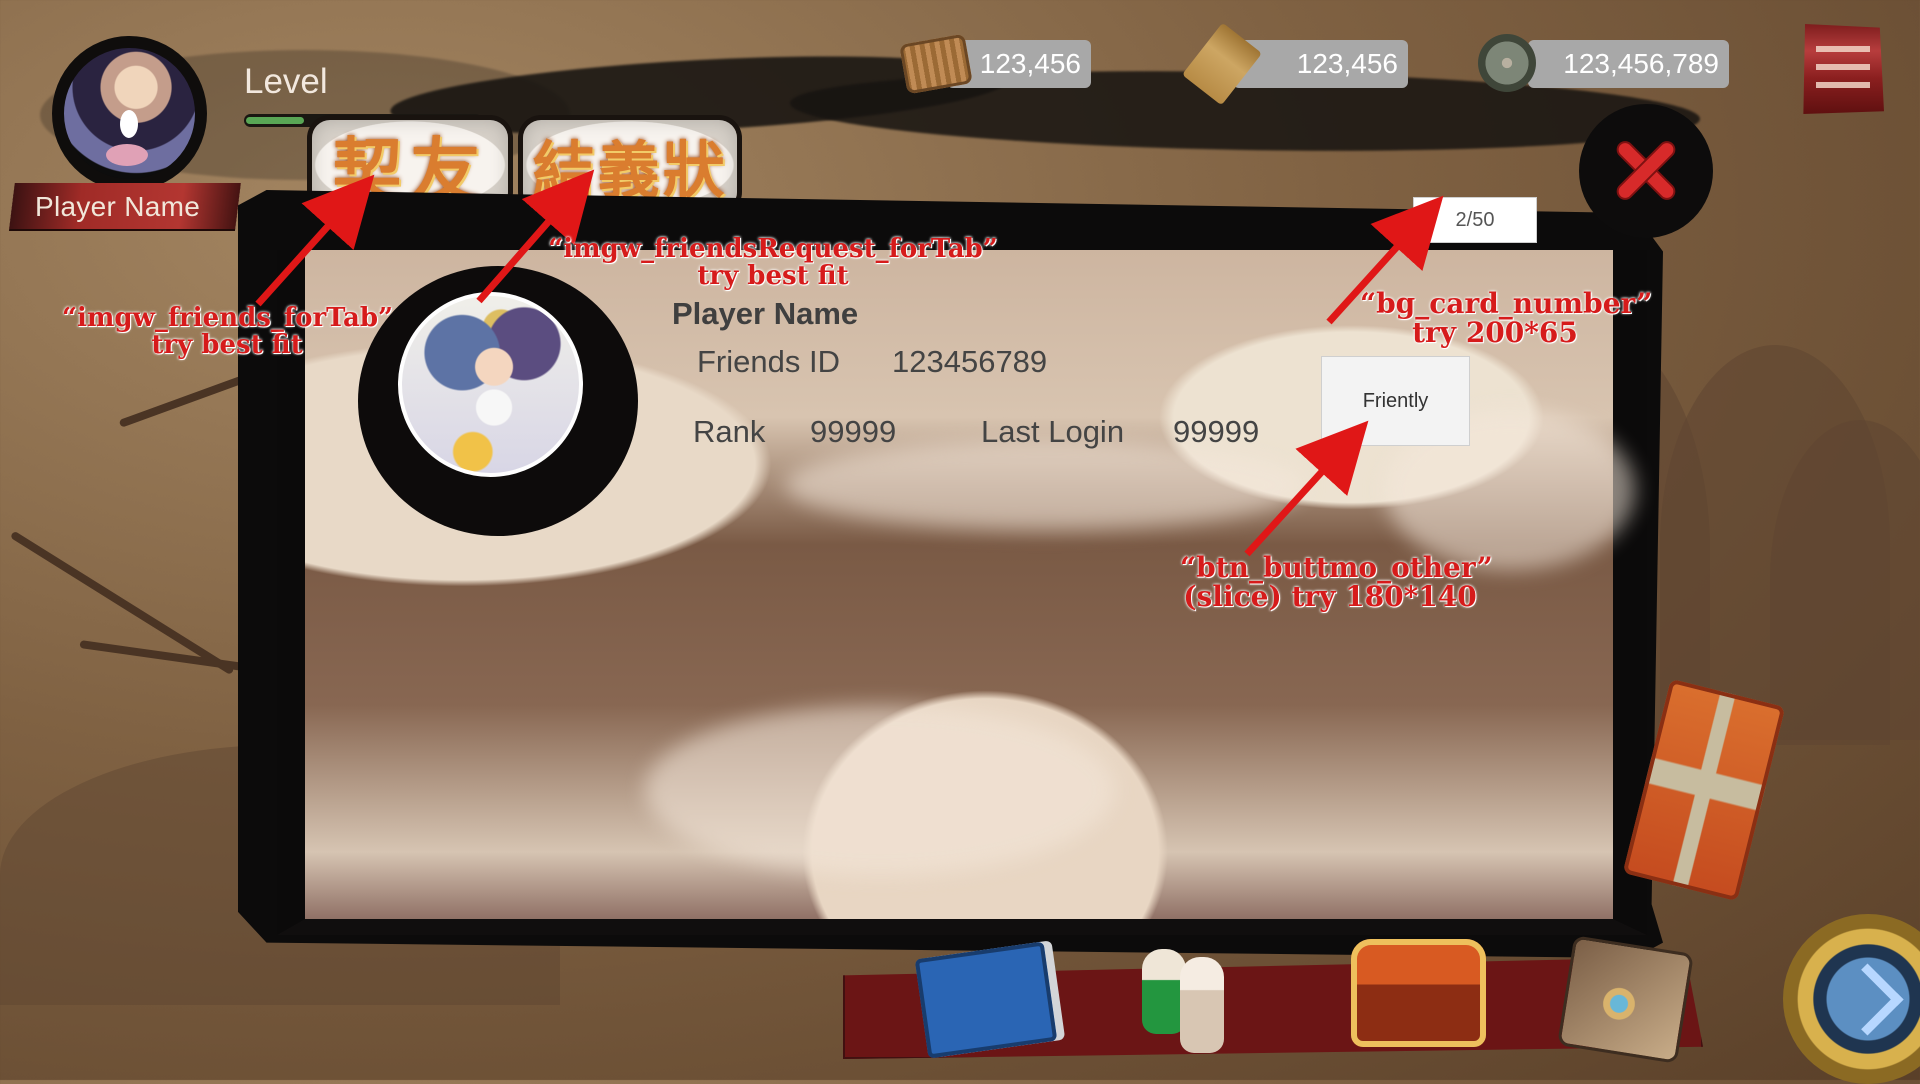 The image size is (1920, 1084). I want to click on scroll-icon, so click(936, 64).